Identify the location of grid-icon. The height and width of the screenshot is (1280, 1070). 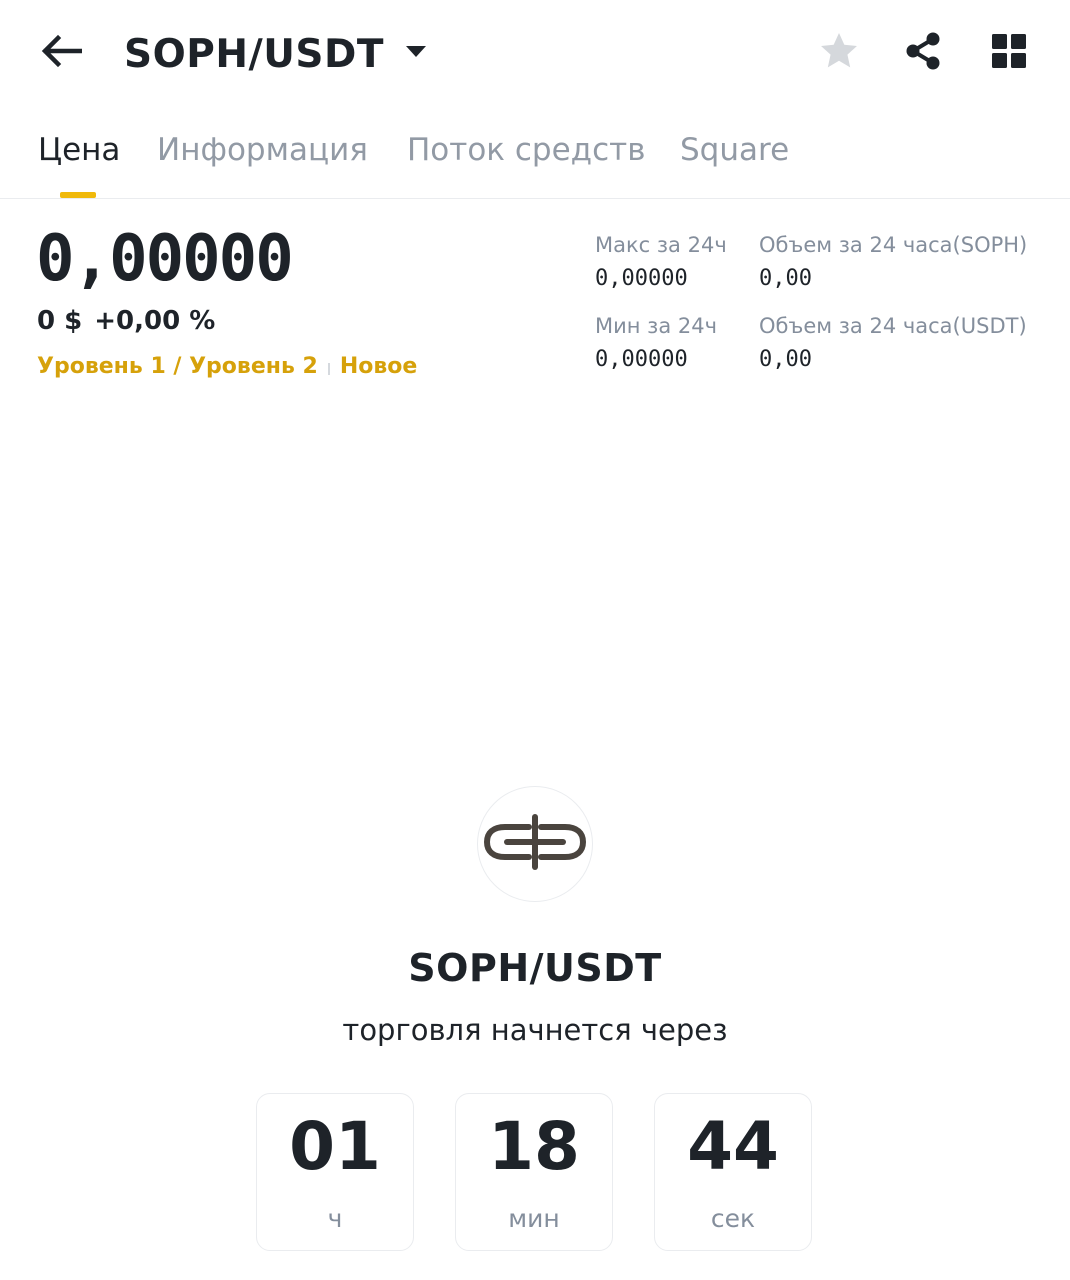
(1009, 53).